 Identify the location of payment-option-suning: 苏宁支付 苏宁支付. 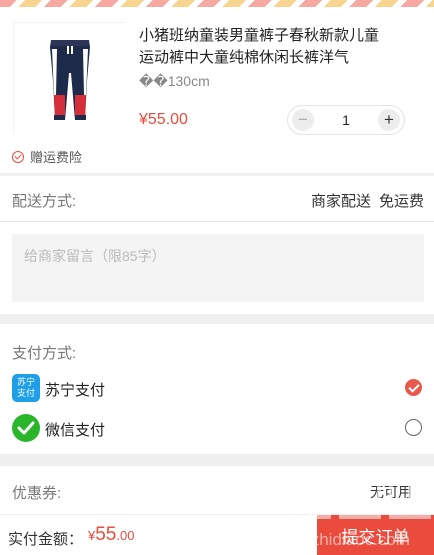
(217, 389).